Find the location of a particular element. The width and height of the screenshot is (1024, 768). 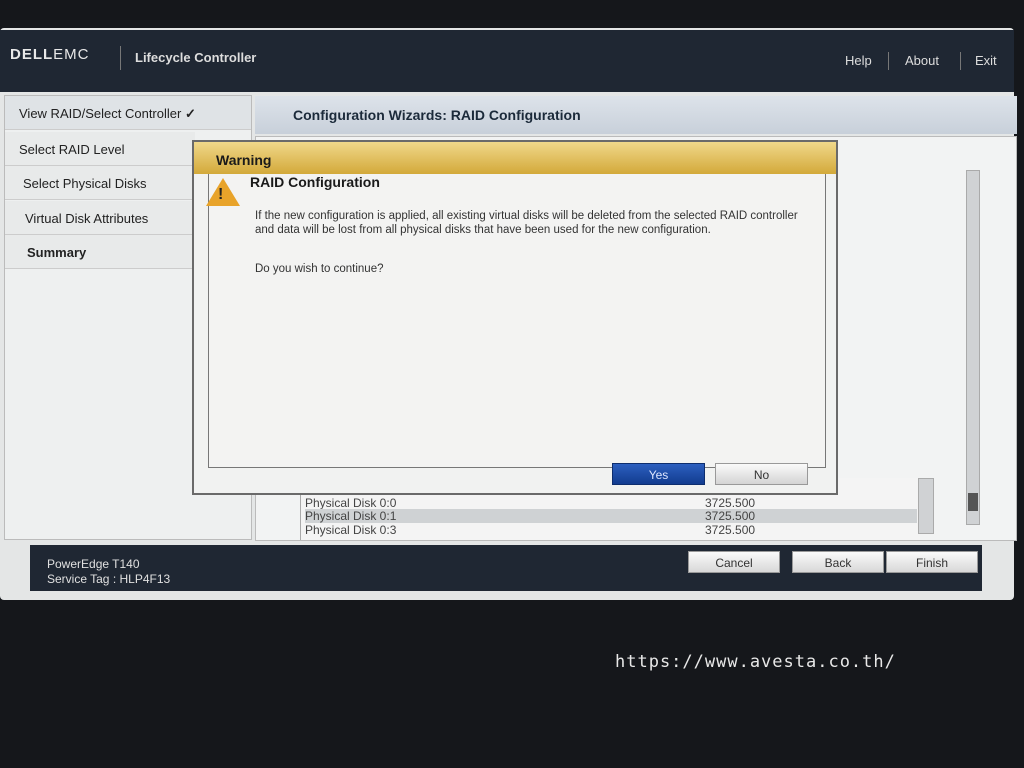

nav-item-view-raid: View RAID/Select Controller ✓ is located at coordinates (128, 113).